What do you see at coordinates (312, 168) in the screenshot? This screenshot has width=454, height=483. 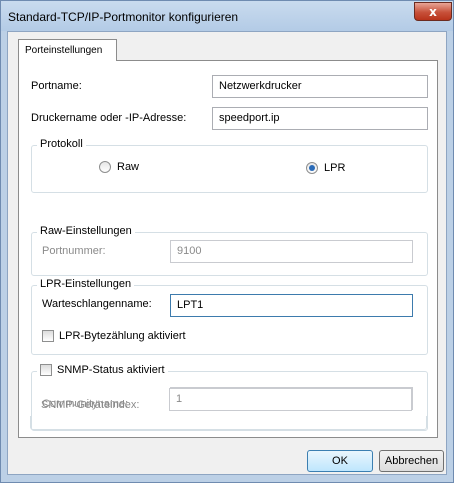 I see `radio-lpr-indicator` at bounding box center [312, 168].